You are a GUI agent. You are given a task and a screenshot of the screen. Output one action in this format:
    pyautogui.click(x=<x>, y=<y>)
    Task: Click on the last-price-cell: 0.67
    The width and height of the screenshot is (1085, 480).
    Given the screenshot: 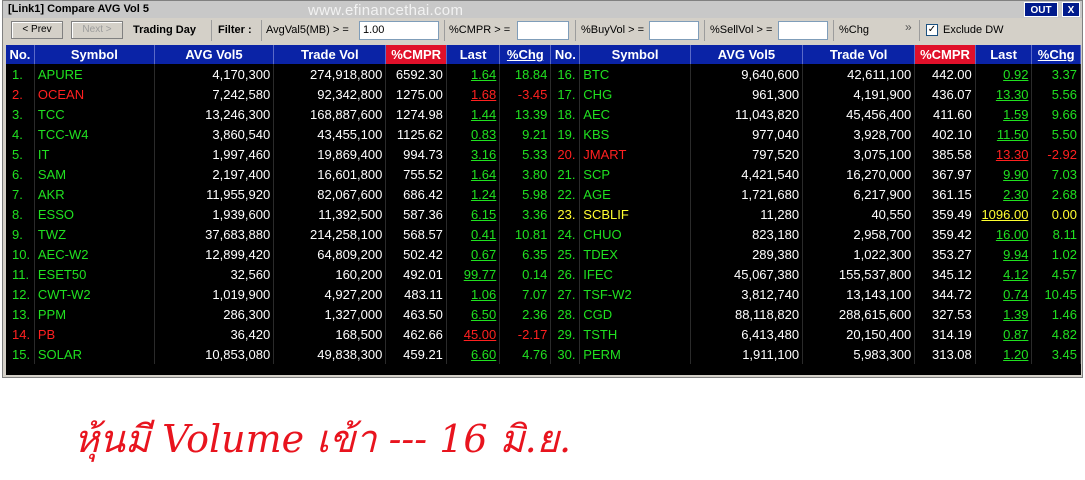 What is the action you would take?
    pyautogui.click(x=473, y=254)
    